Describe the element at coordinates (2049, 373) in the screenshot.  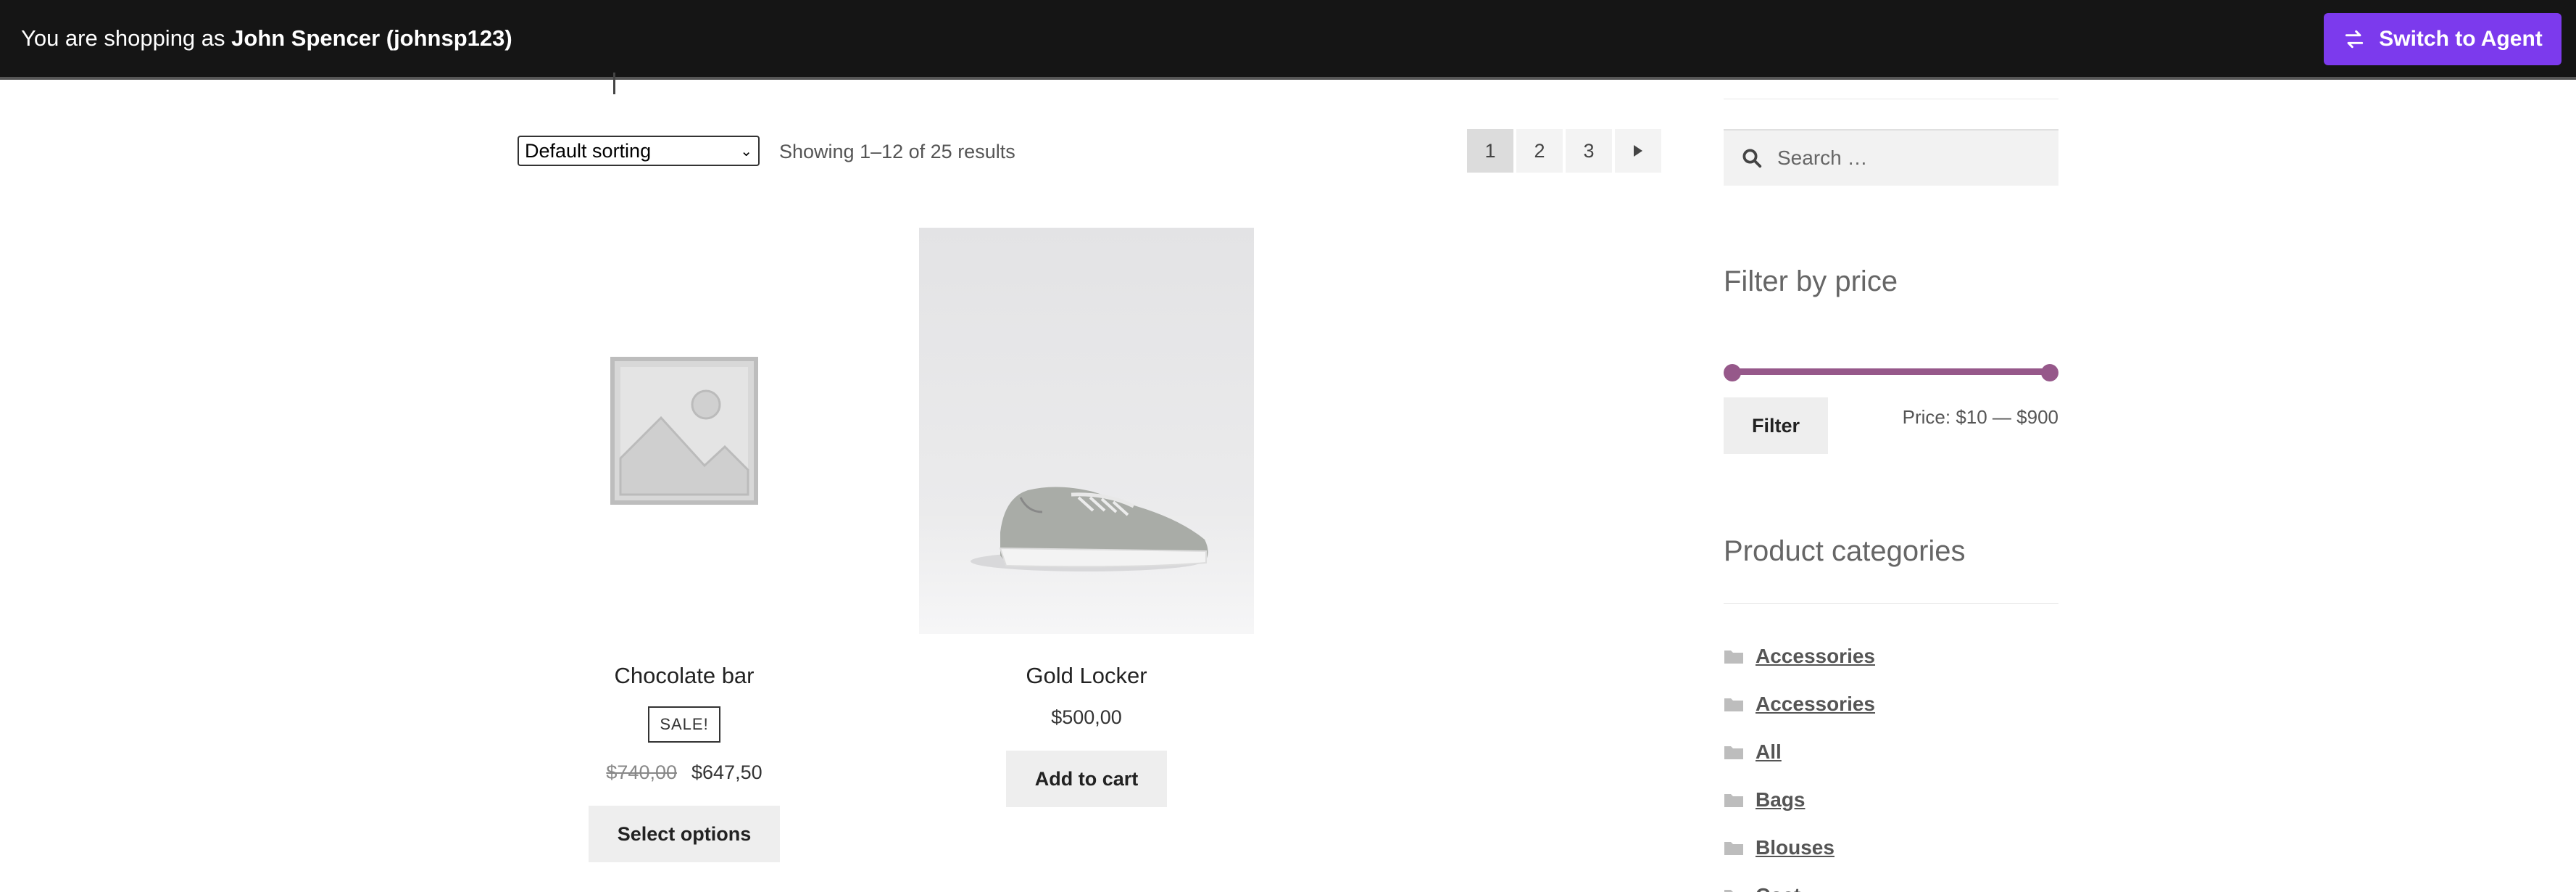
I see `price-slider-max-handle` at that location.